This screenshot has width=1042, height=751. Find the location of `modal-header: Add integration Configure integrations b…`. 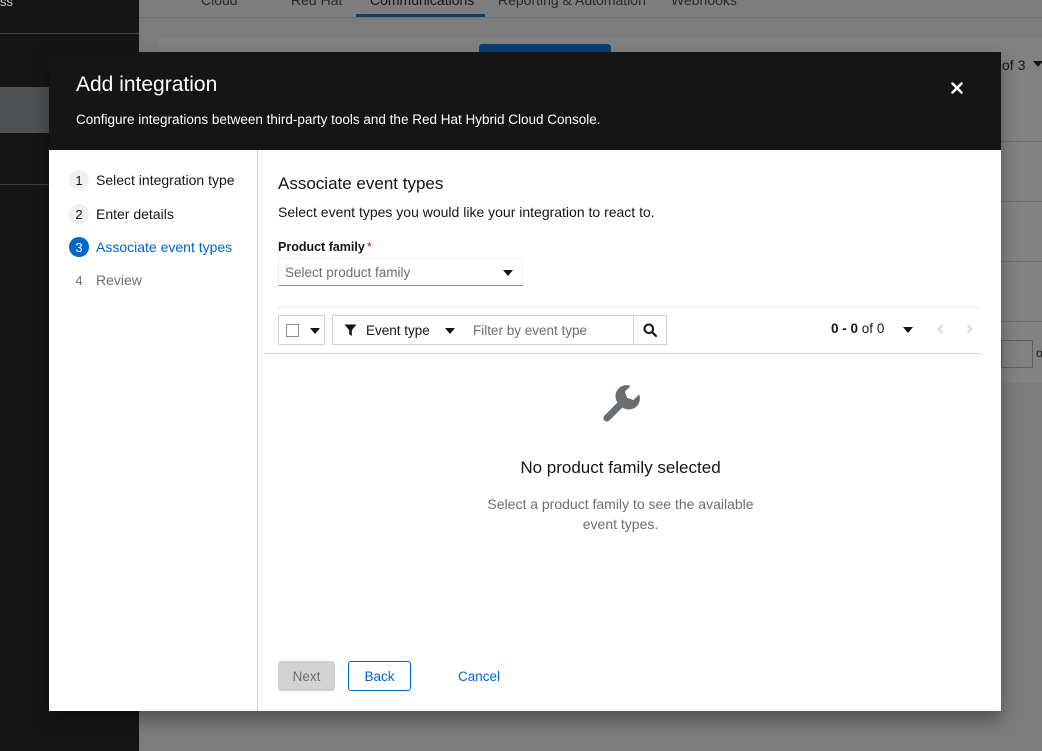

modal-header: Add integration Configure integrations b… is located at coordinates (525, 101).